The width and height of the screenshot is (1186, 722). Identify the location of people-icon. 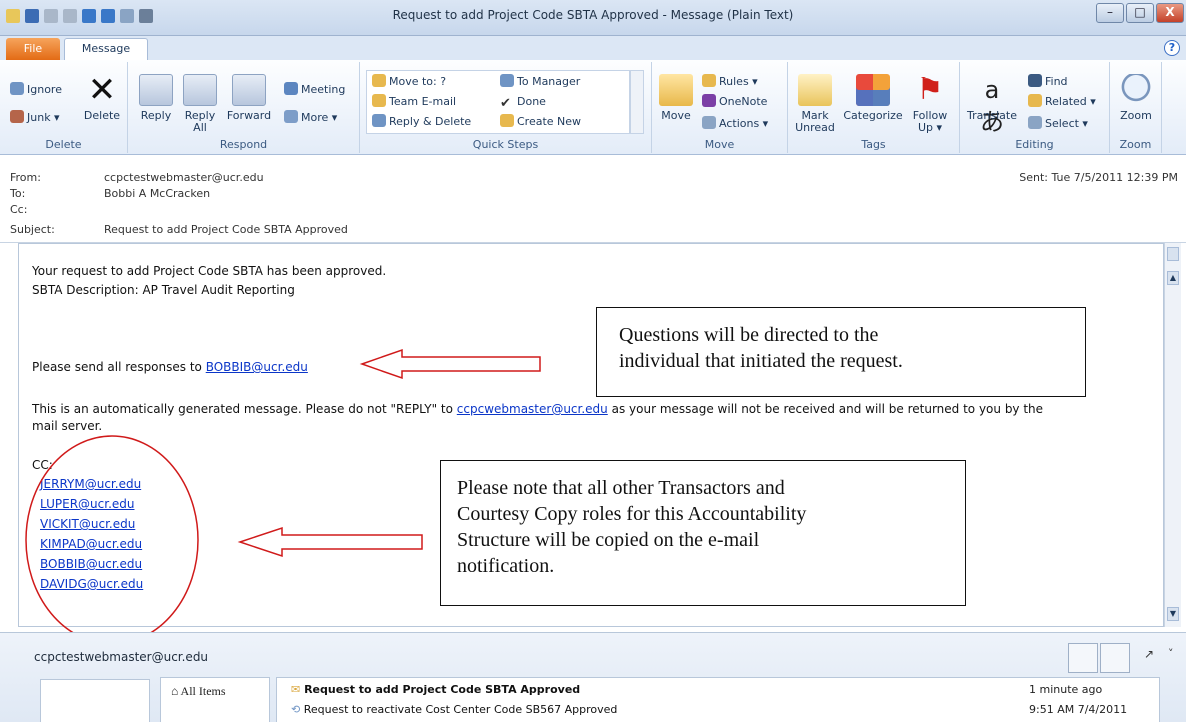
(1115, 658).